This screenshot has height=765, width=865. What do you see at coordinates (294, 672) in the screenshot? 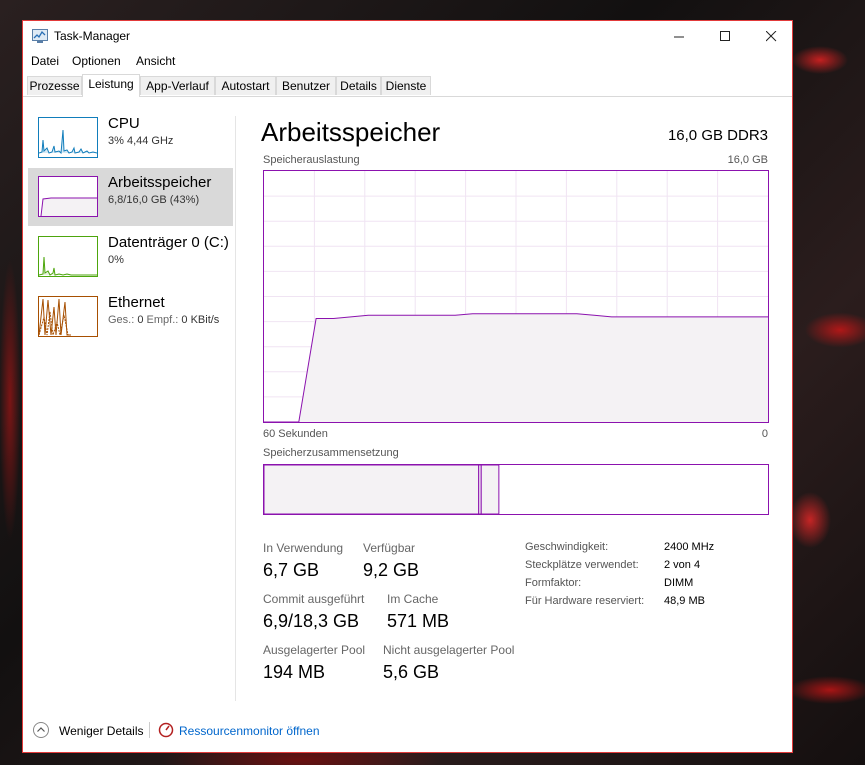
I see `paged-pool-value: 194 MB` at bounding box center [294, 672].